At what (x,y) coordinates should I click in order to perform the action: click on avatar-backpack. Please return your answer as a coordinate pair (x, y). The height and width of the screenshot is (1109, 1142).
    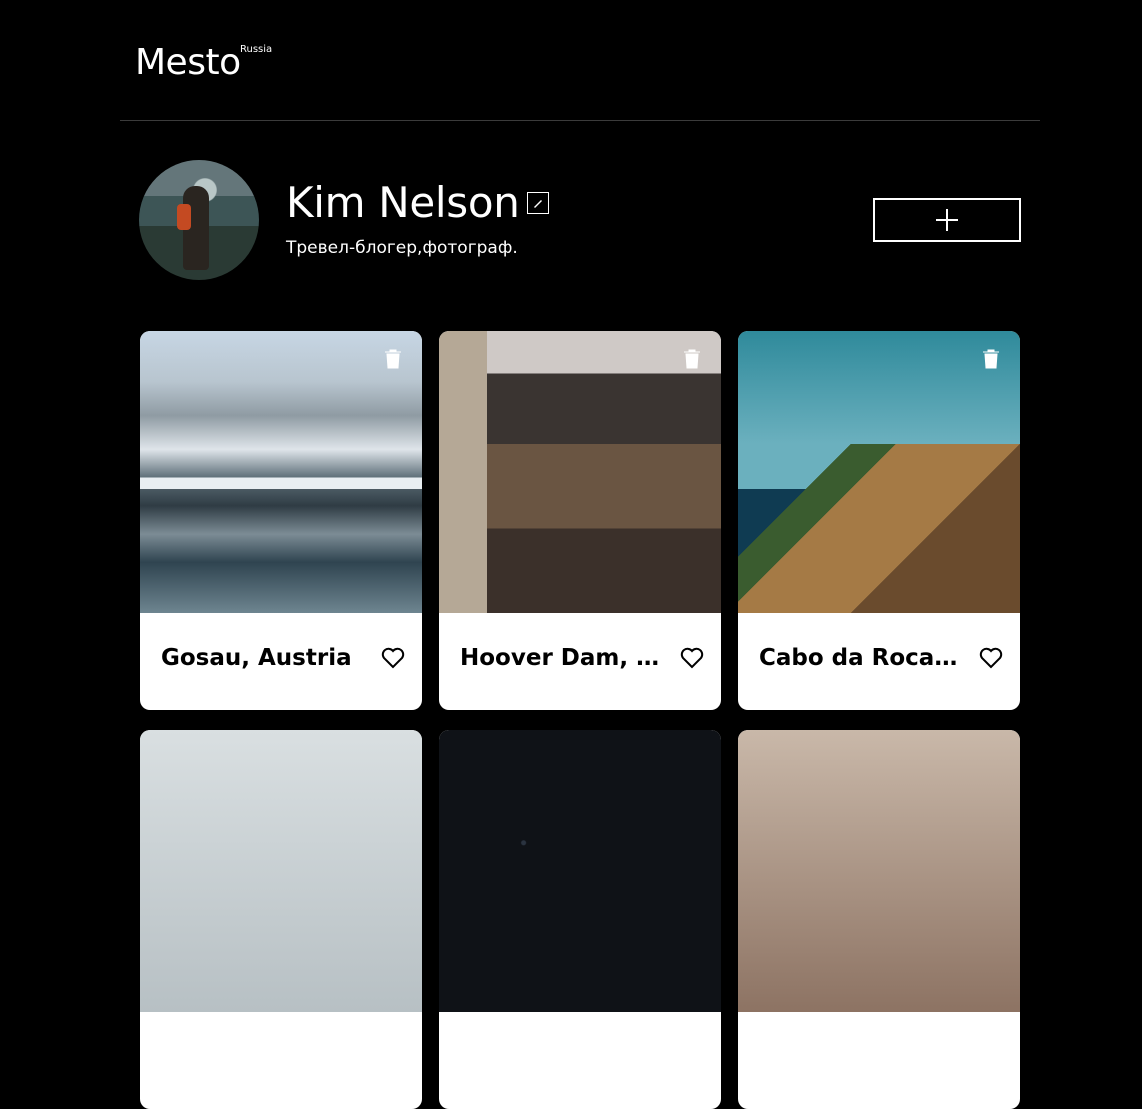
    Looking at the image, I should click on (184, 217).